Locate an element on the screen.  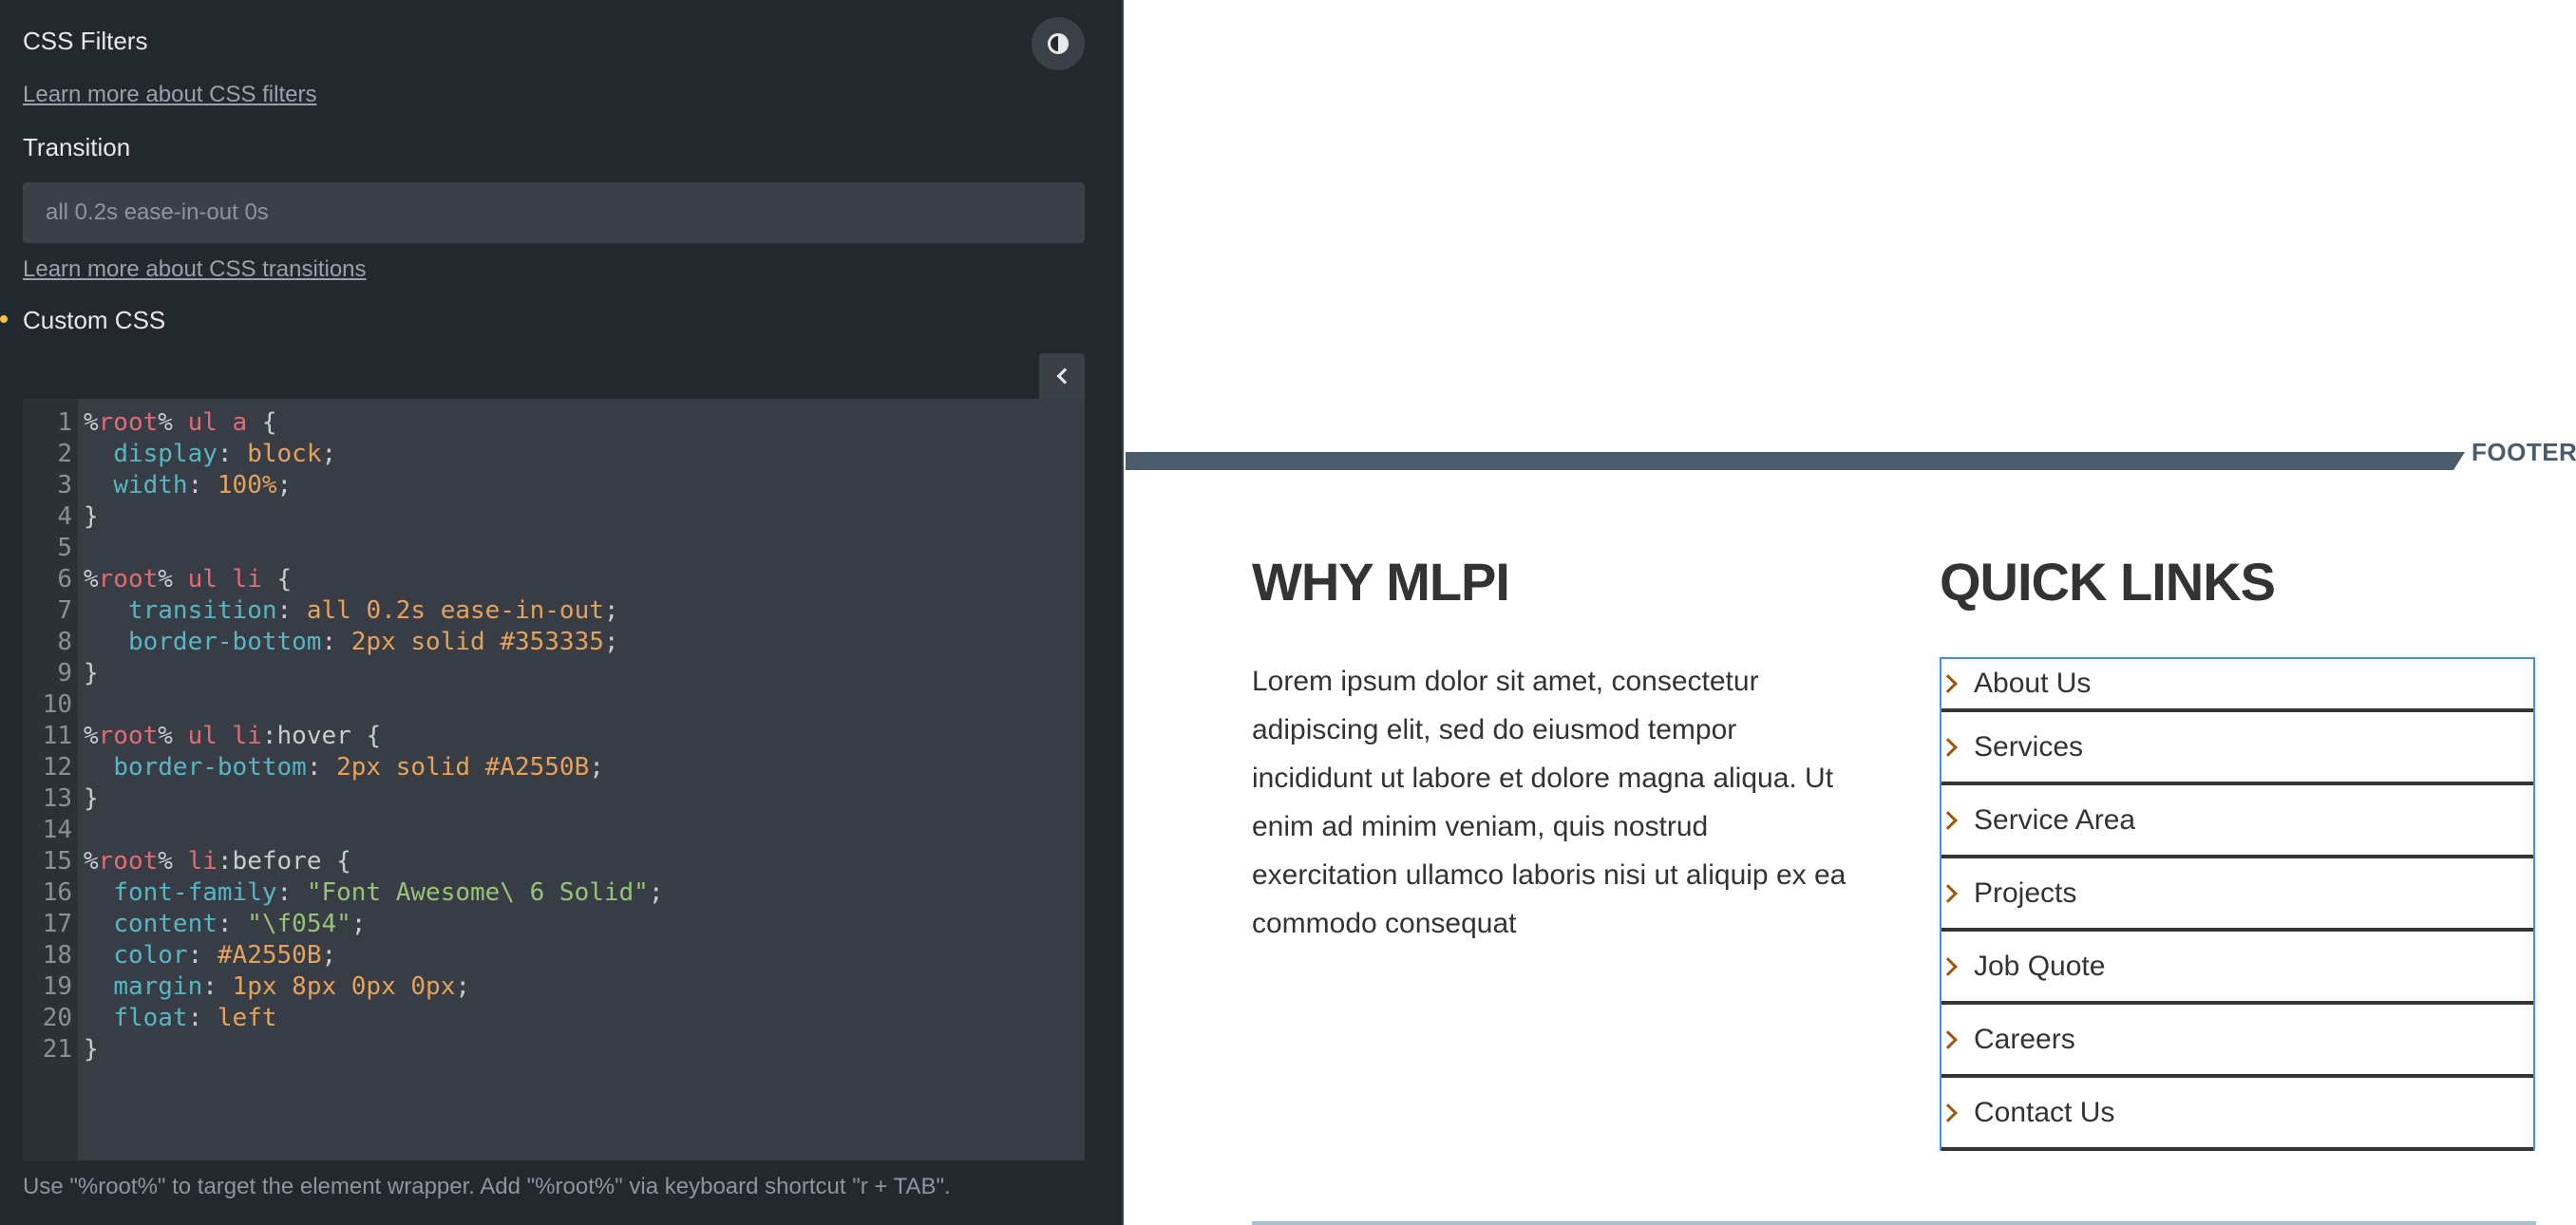
code-text: float: left is located at coordinates (195, 1018).